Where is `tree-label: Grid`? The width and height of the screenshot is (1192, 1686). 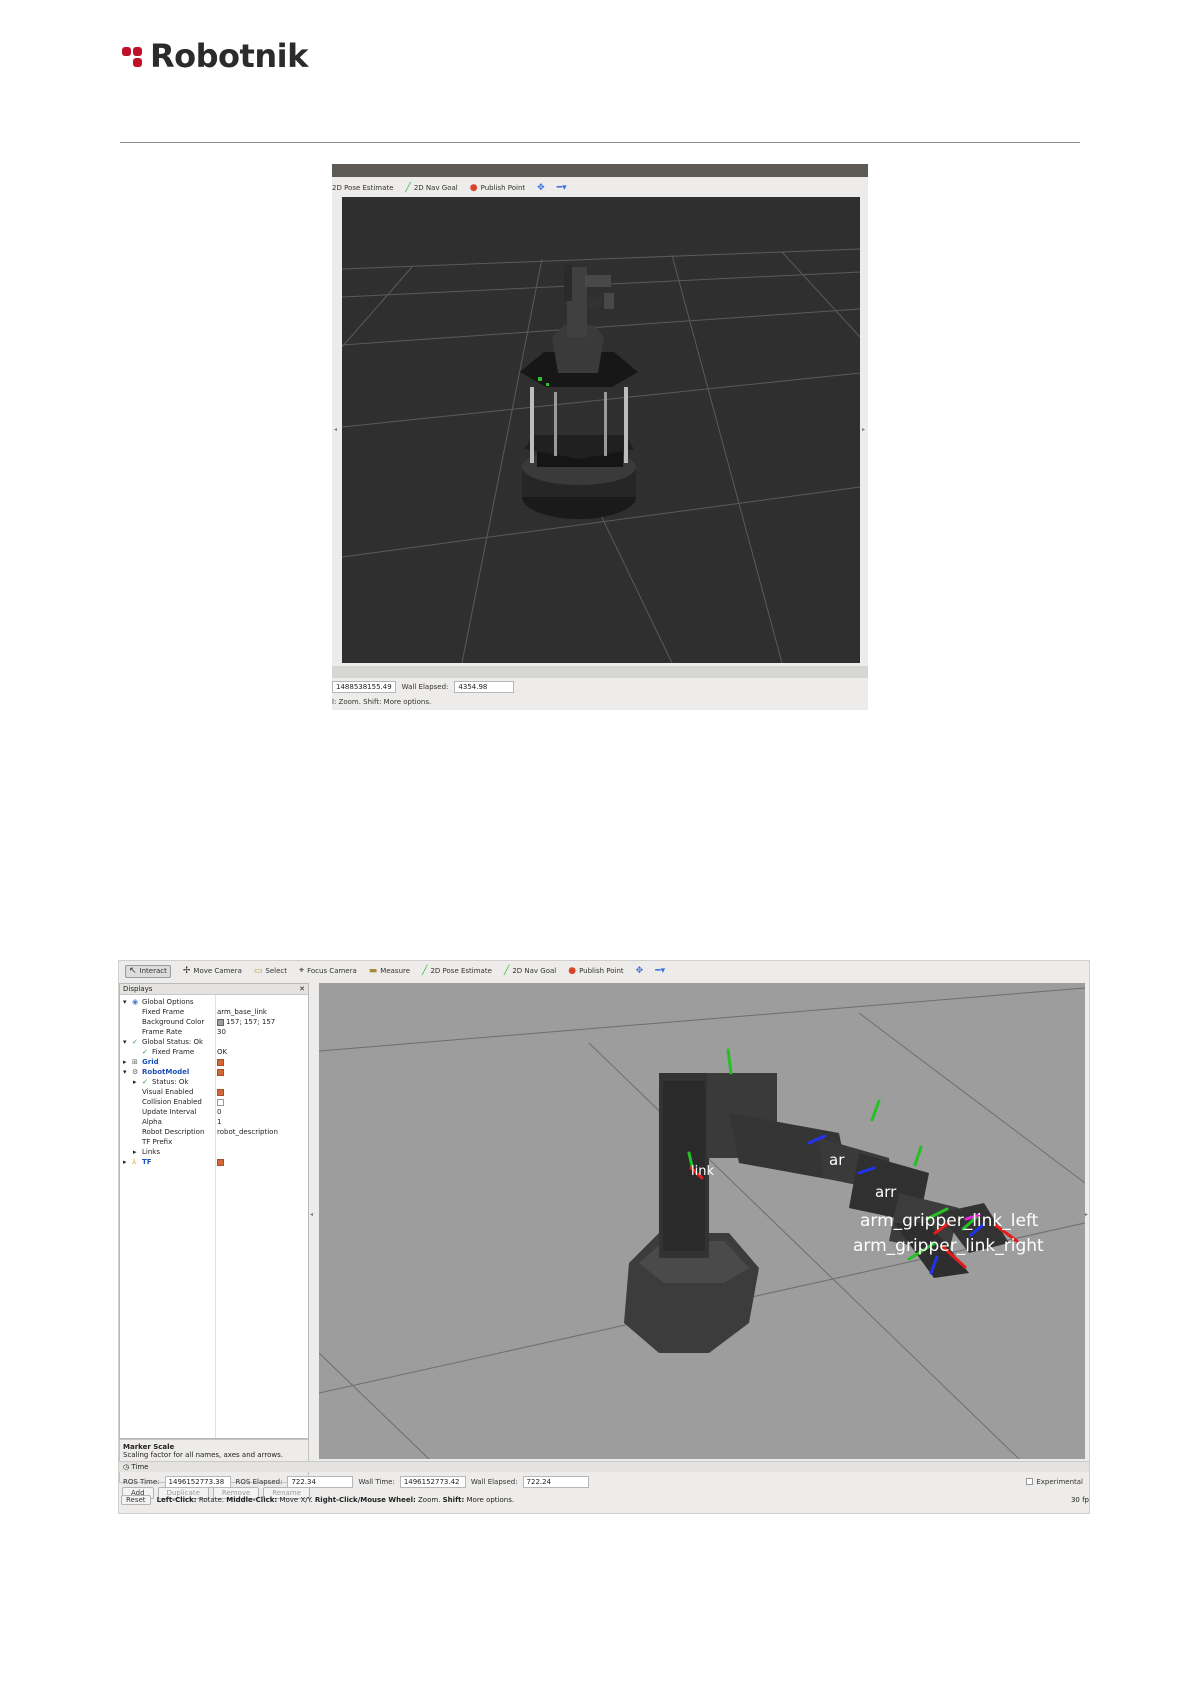 tree-label: Grid is located at coordinates (150, 1062).